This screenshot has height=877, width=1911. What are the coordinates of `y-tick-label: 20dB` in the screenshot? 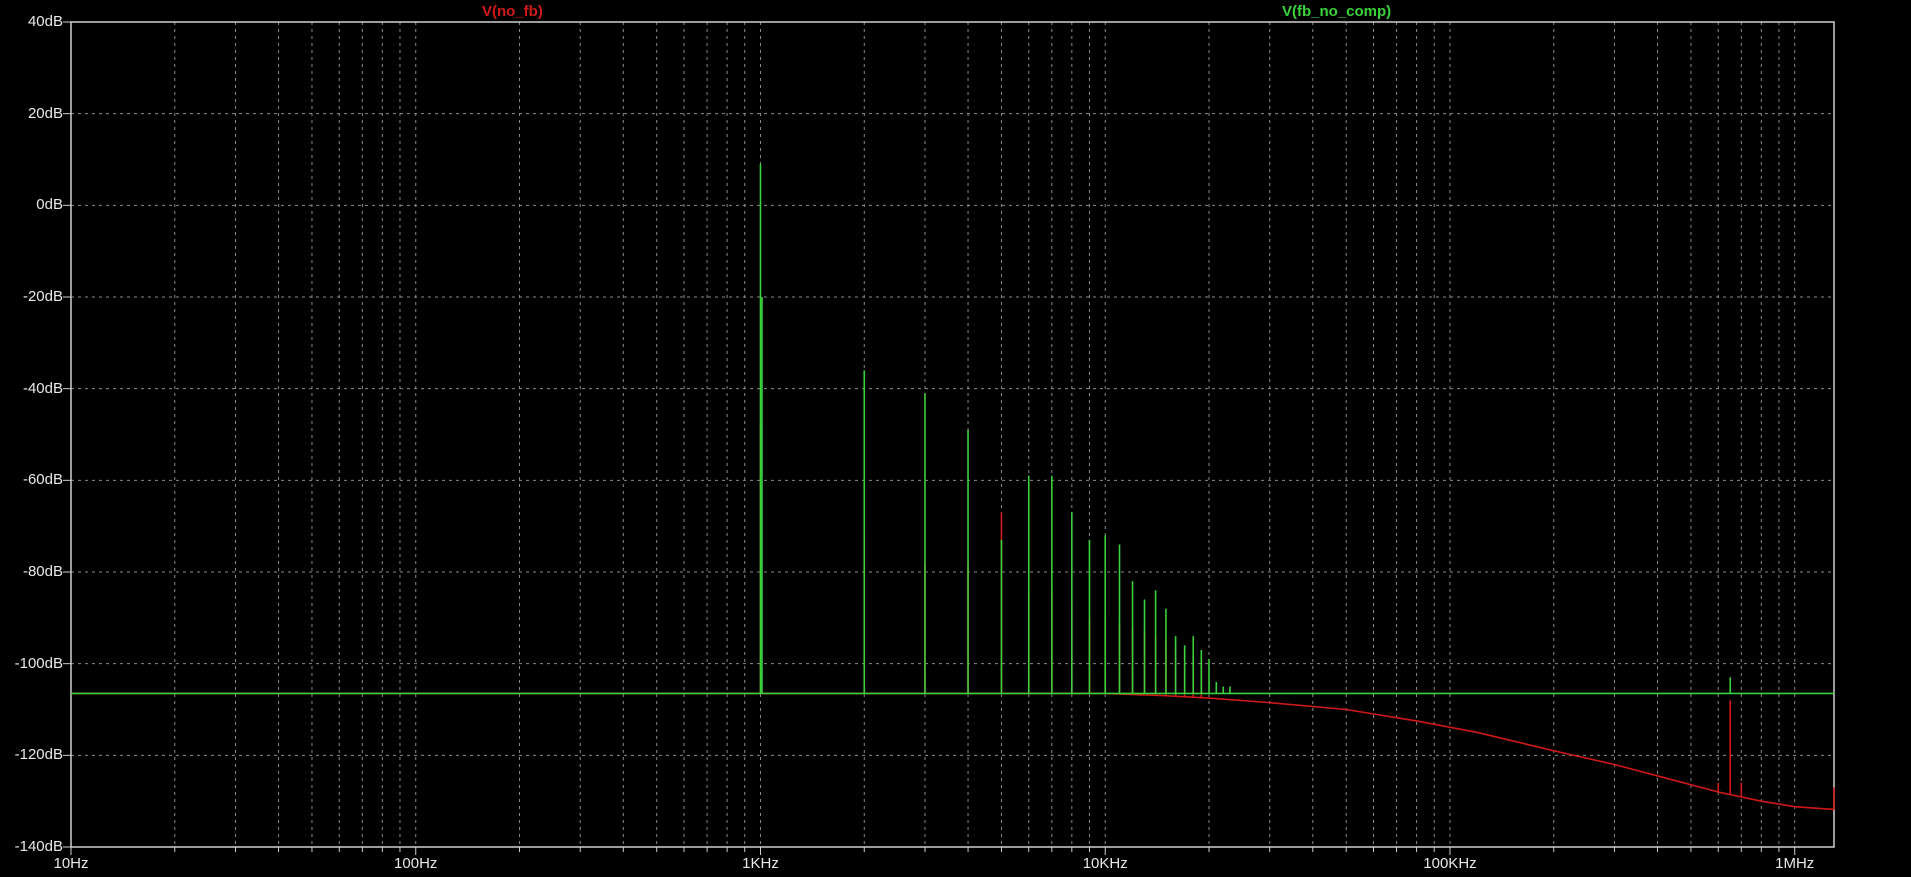 It's located at (45, 113).